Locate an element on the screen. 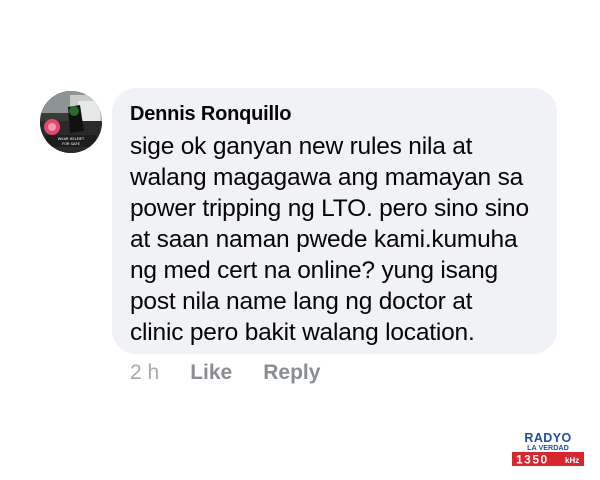 Image resolution: width=600 pixels, height=480 pixels. radyo-la-verdad-logo-image: RADYO LA VERDAD 1350 kHz is located at coordinates (548, 449).